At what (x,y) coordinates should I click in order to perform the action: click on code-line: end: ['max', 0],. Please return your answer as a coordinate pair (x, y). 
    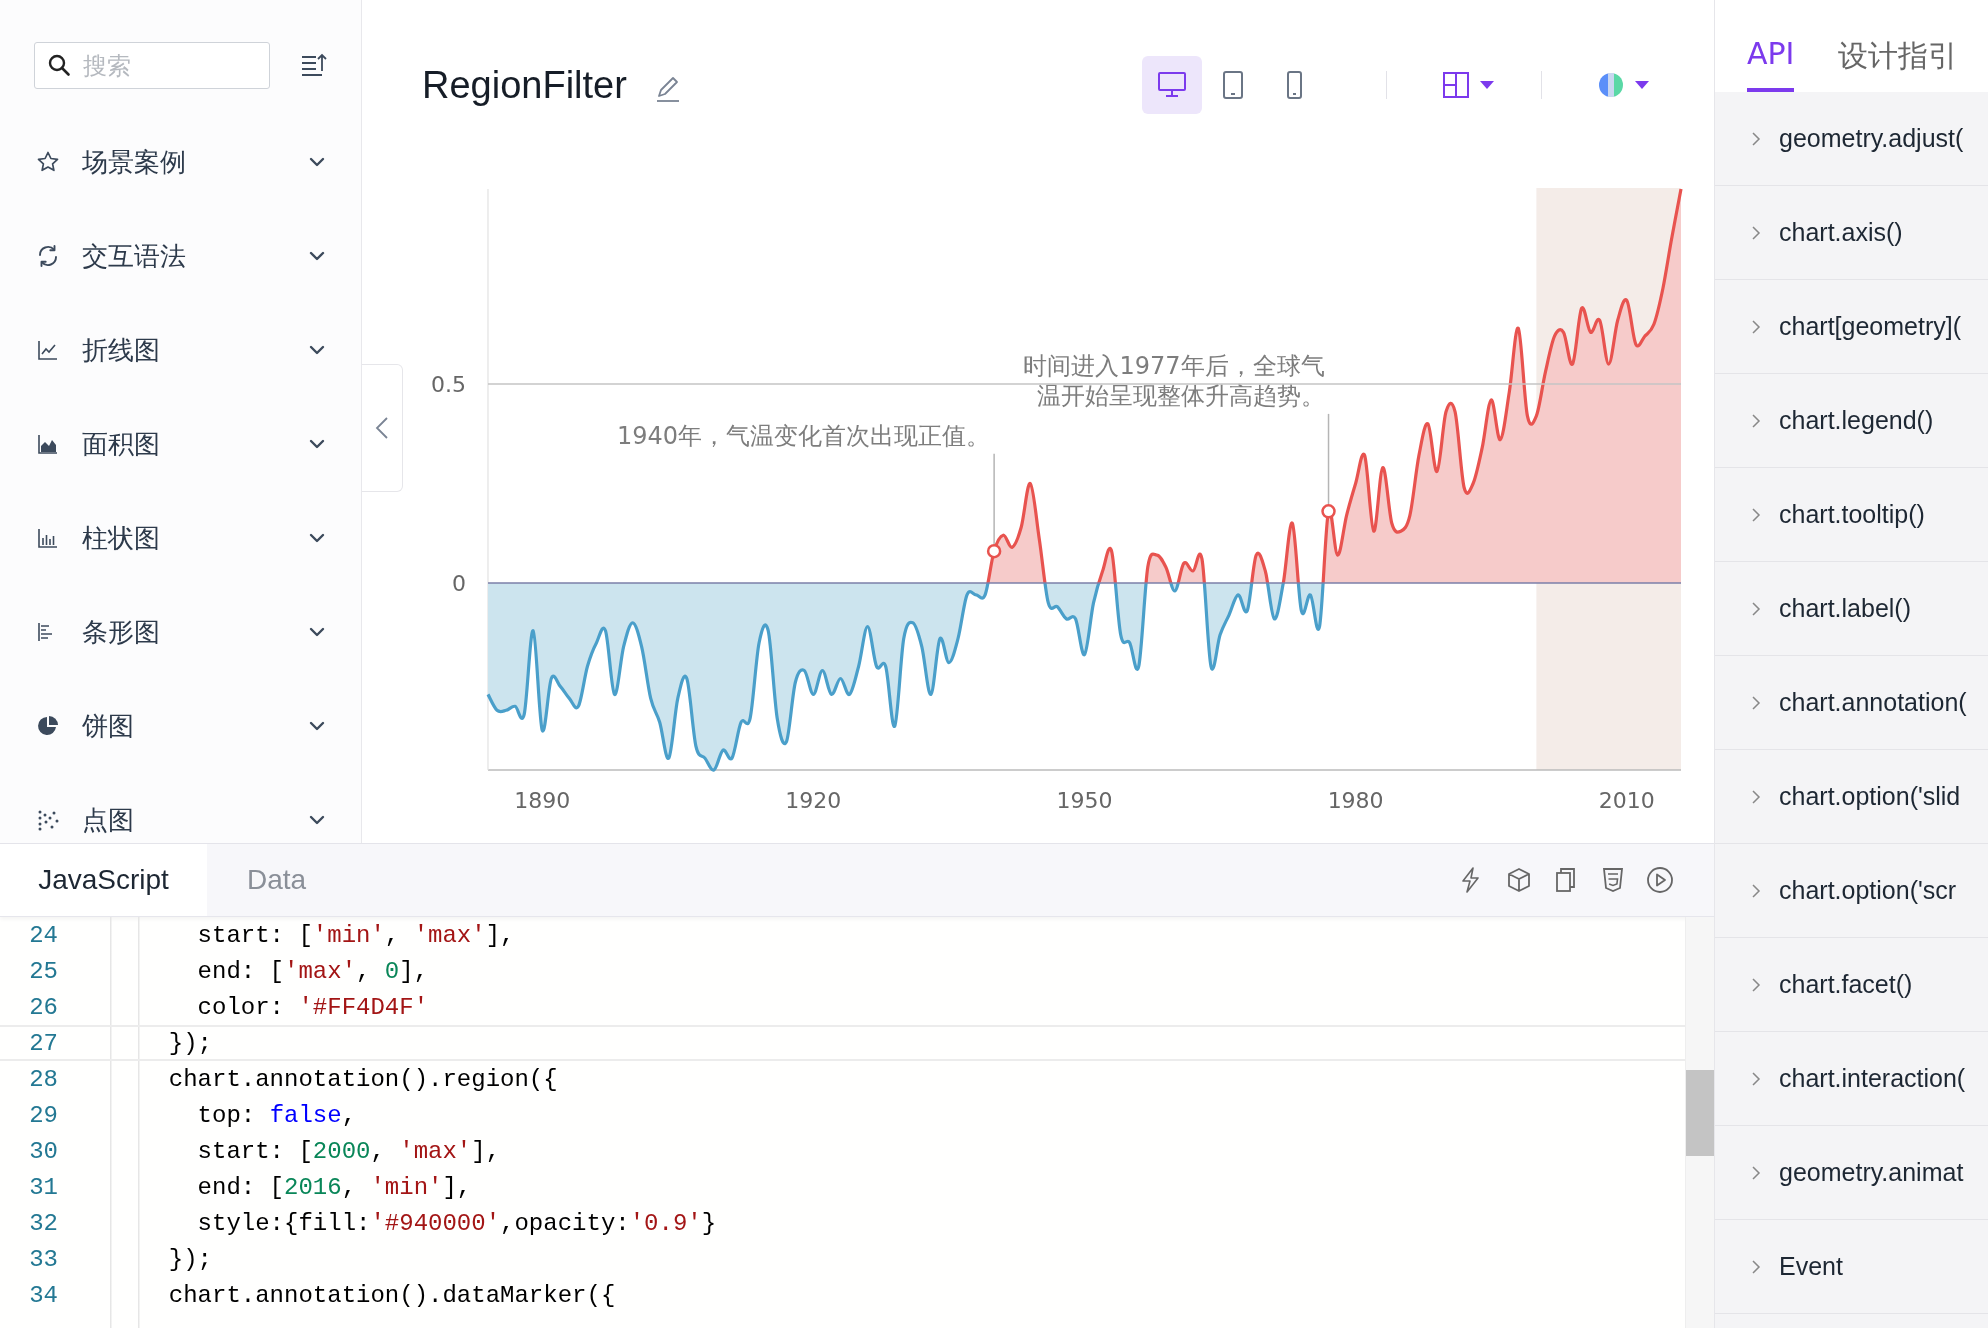
    Looking at the image, I should click on (312, 971).